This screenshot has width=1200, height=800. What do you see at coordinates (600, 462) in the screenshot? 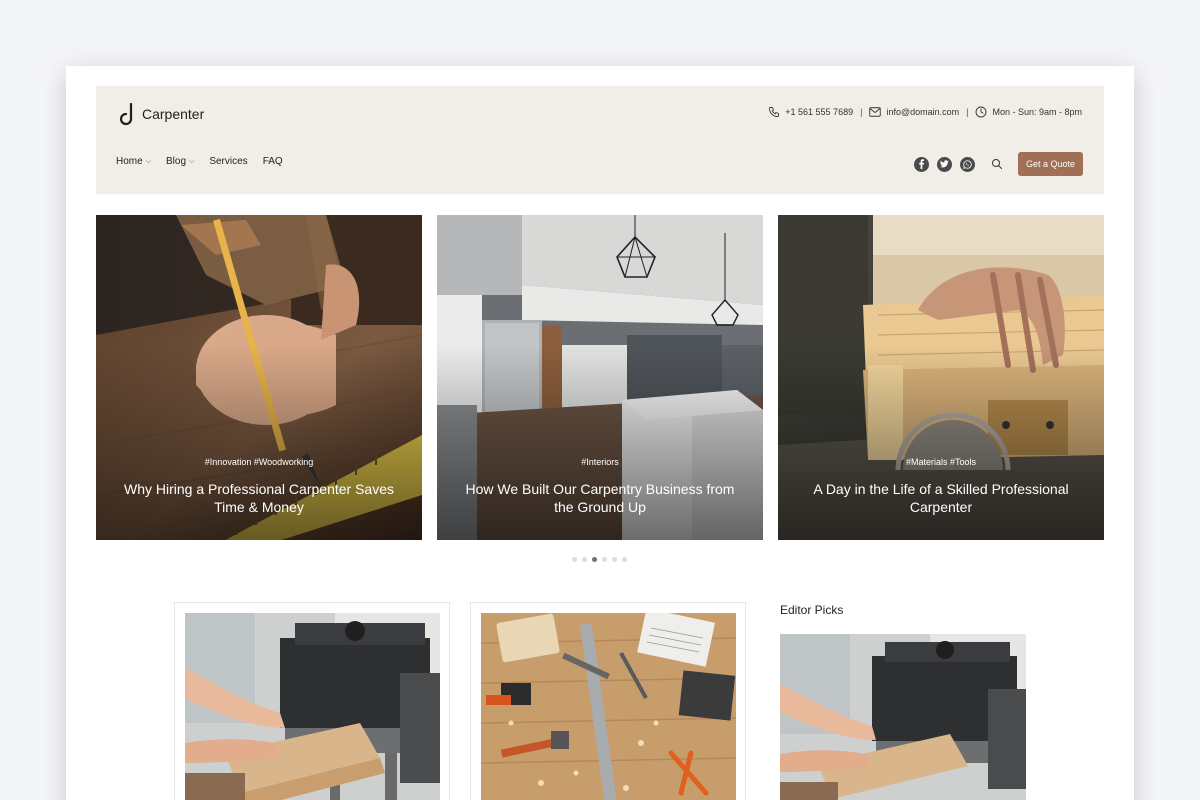
I see `post-tags: #Interiors` at bounding box center [600, 462].